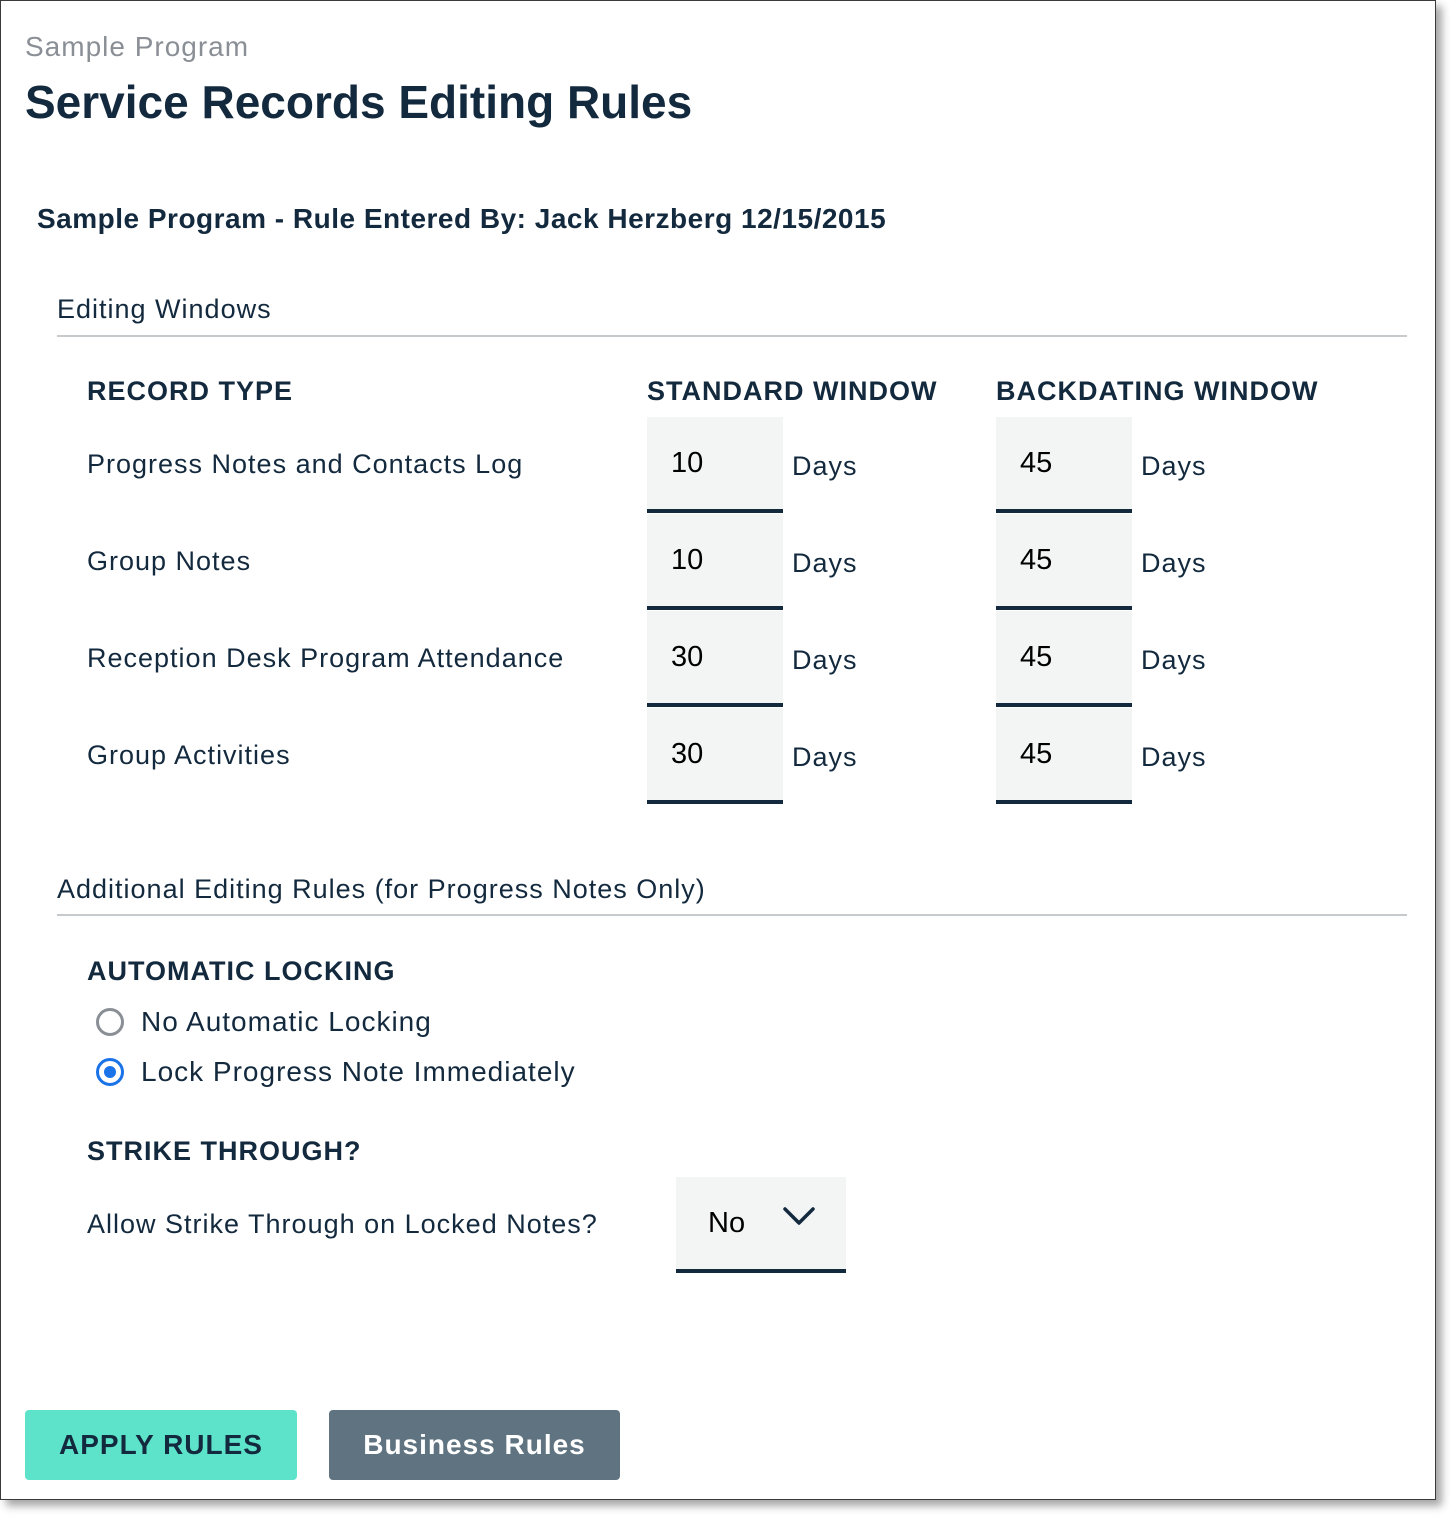 The width and height of the screenshot is (1451, 1517). What do you see at coordinates (169, 561) in the screenshot?
I see `record-type-label: Group Notes` at bounding box center [169, 561].